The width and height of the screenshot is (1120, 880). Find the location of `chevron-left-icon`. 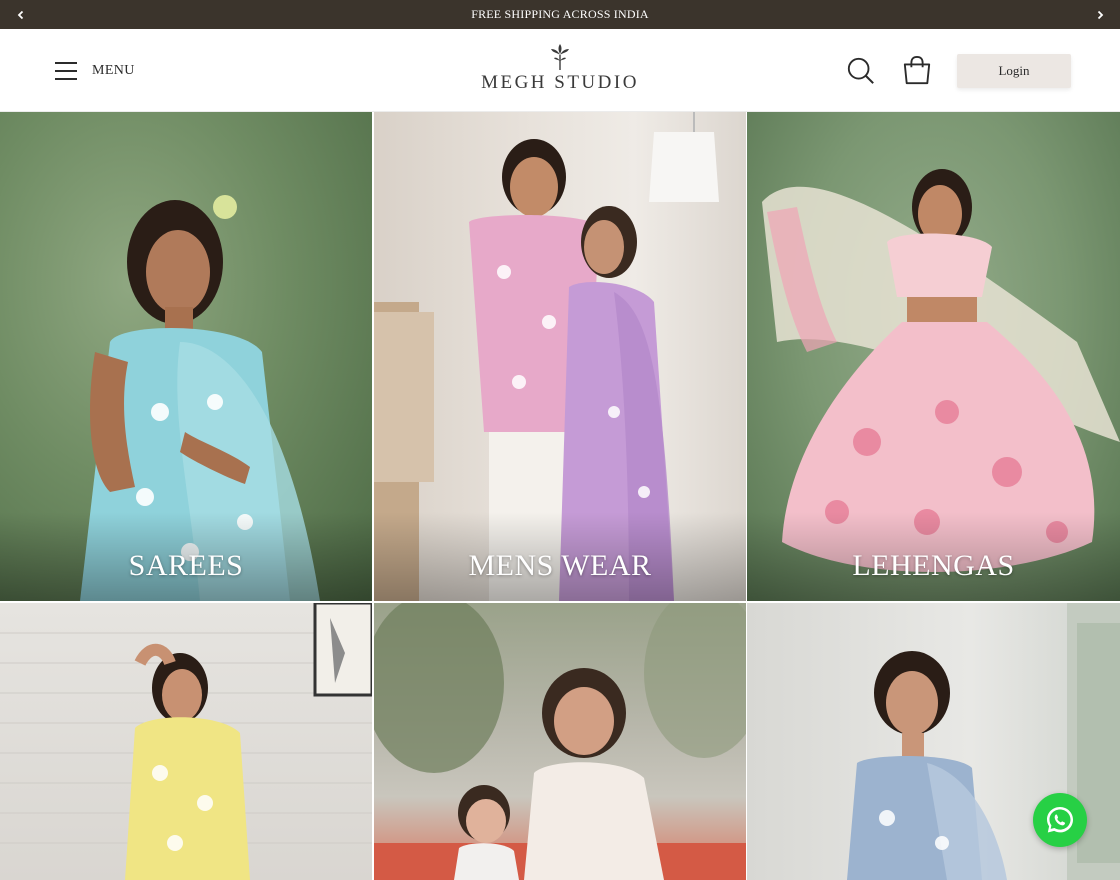

chevron-left-icon is located at coordinates (20, 14).